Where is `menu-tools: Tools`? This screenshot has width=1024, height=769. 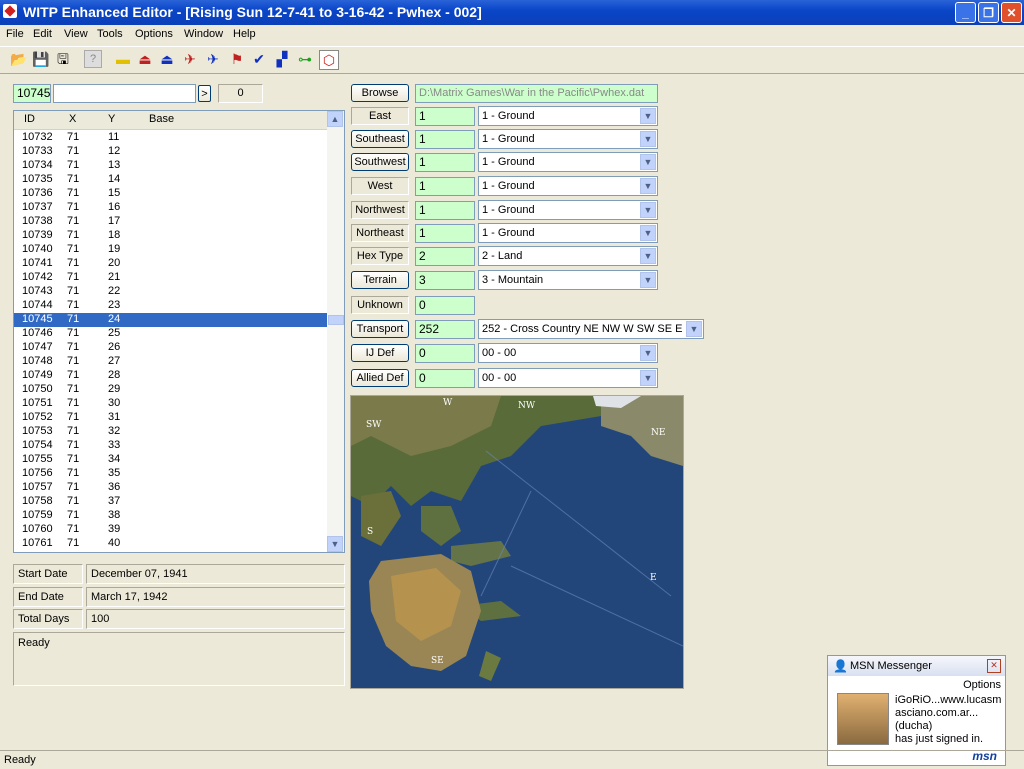
menu-tools: Tools is located at coordinates (110, 34).